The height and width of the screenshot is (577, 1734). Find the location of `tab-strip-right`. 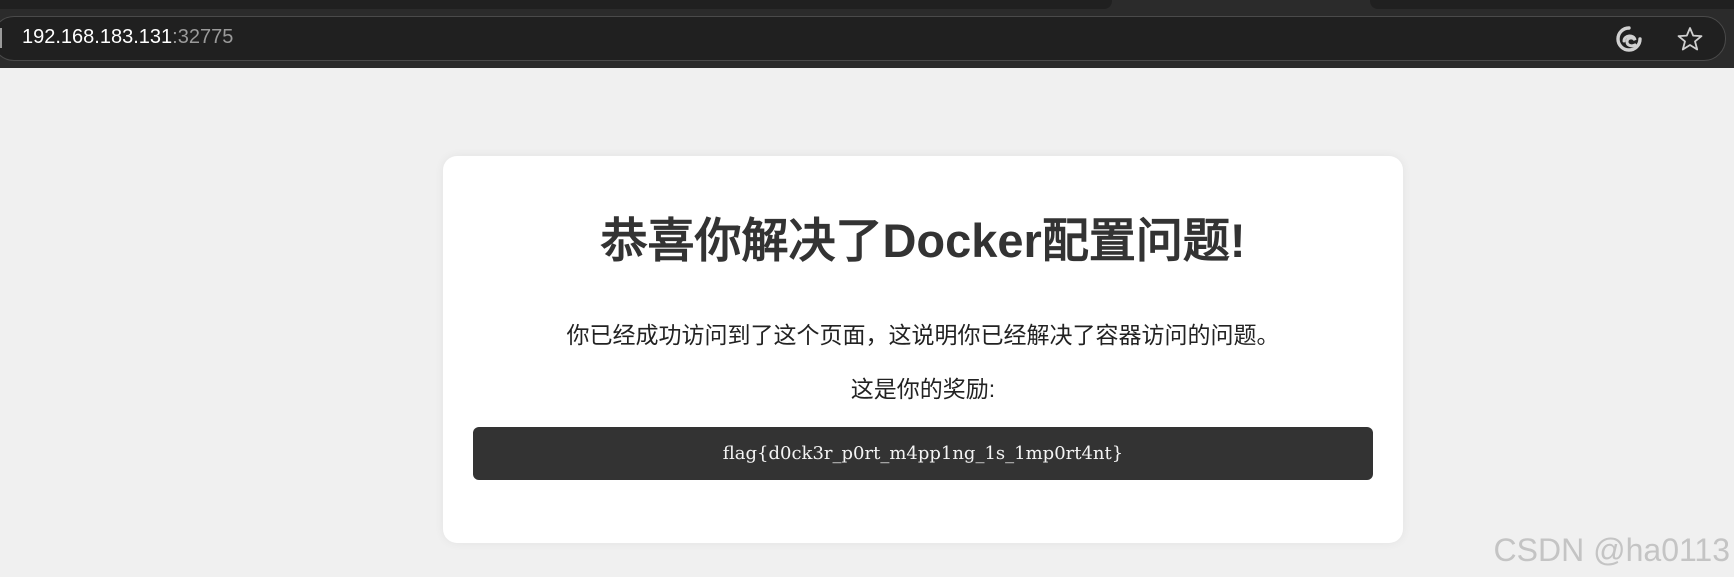

tab-strip-right is located at coordinates (1552, 4).